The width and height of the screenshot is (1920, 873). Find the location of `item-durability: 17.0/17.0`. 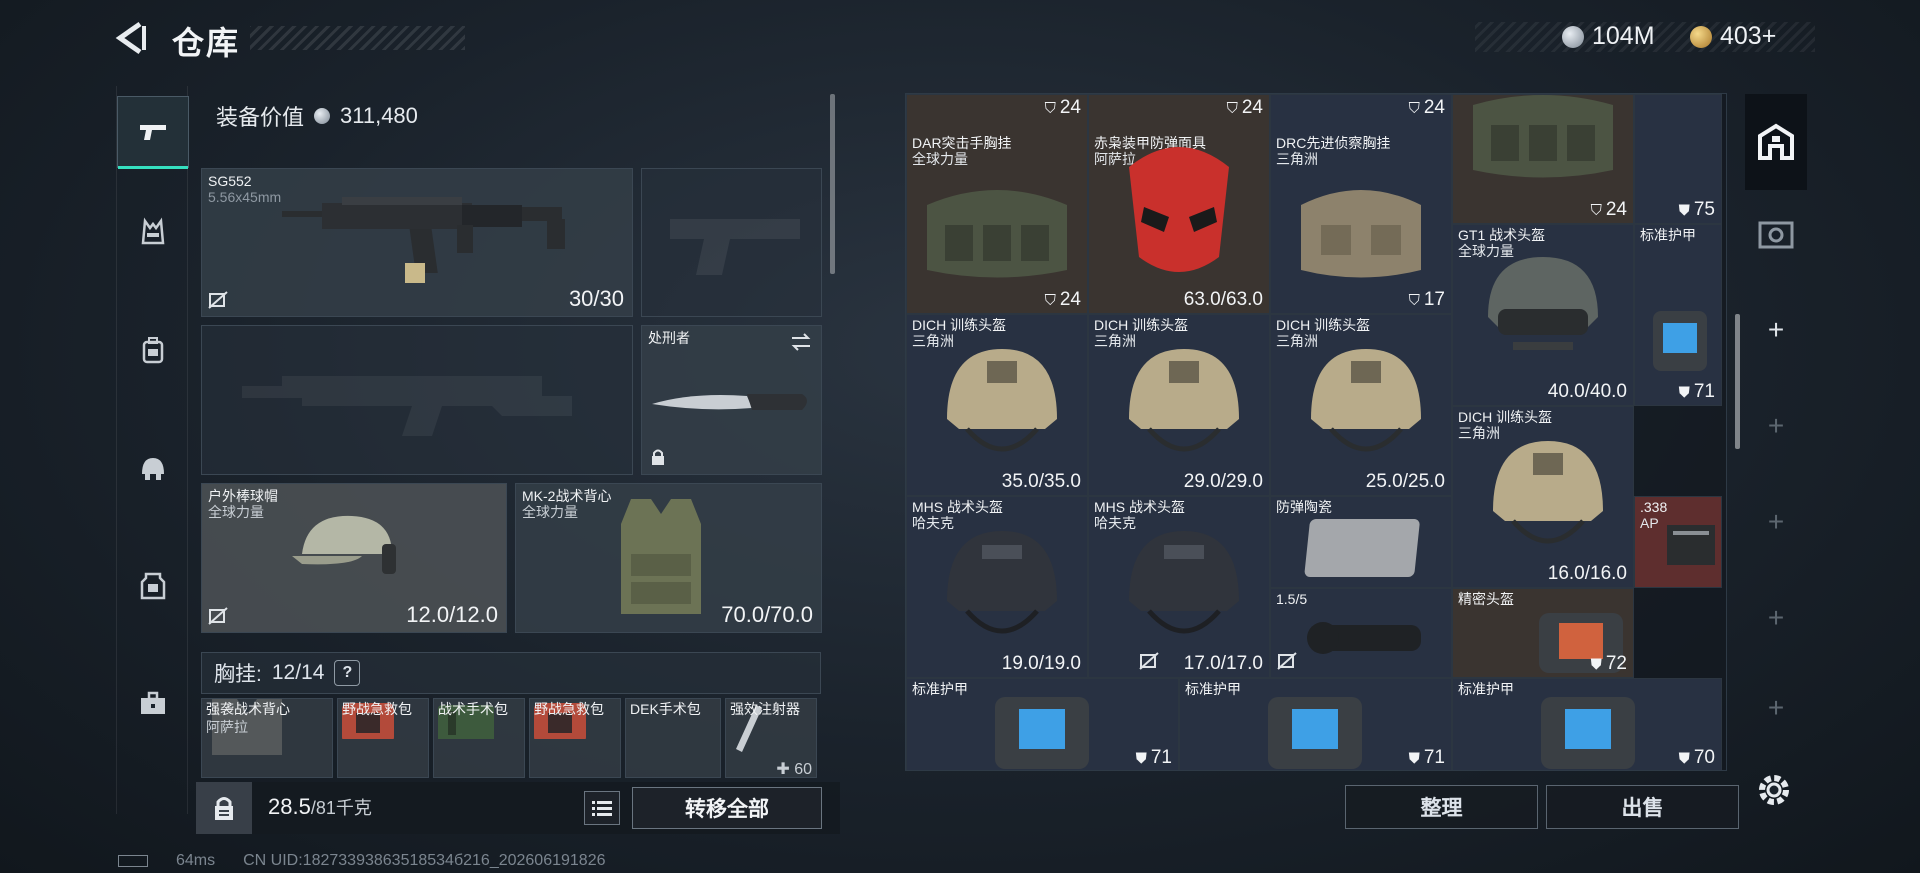

item-durability: 17.0/17.0 is located at coordinates (1223, 663).